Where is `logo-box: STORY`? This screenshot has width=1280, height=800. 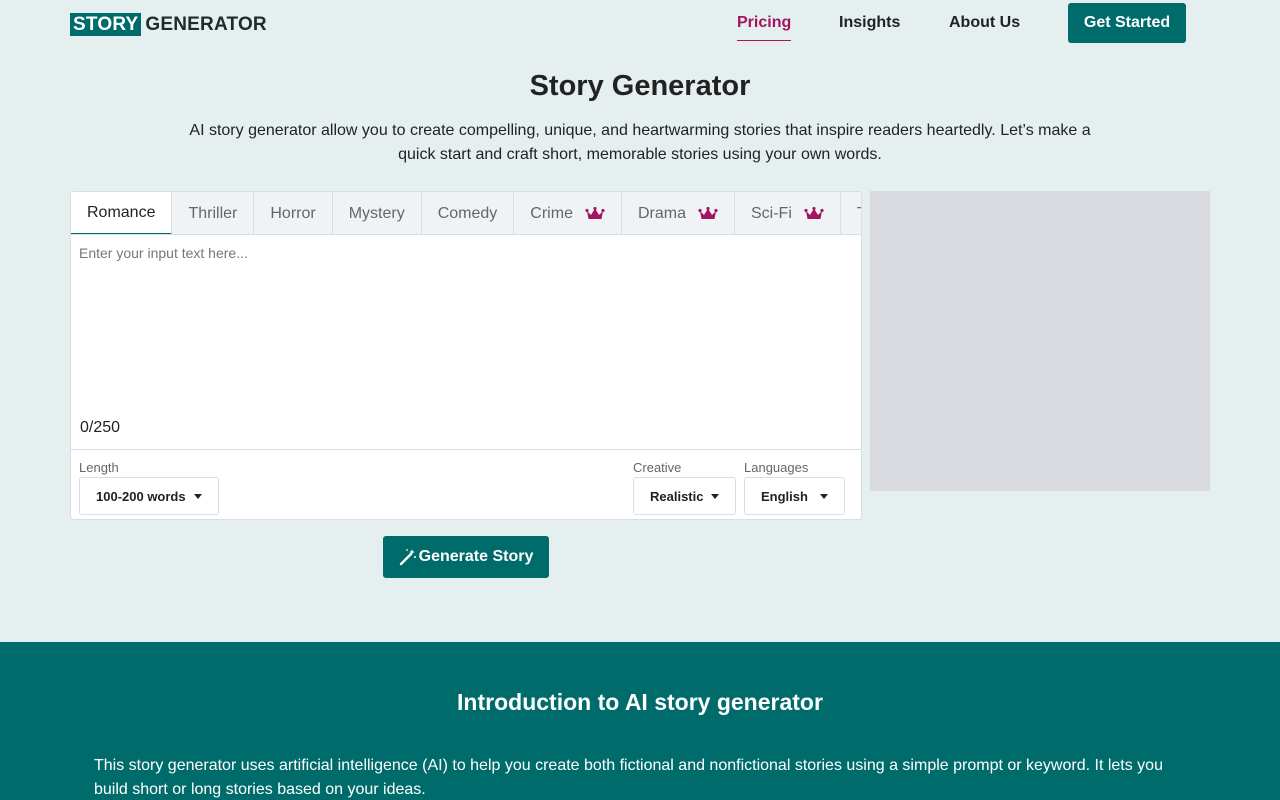
logo-box: STORY is located at coordinates (106, 24).